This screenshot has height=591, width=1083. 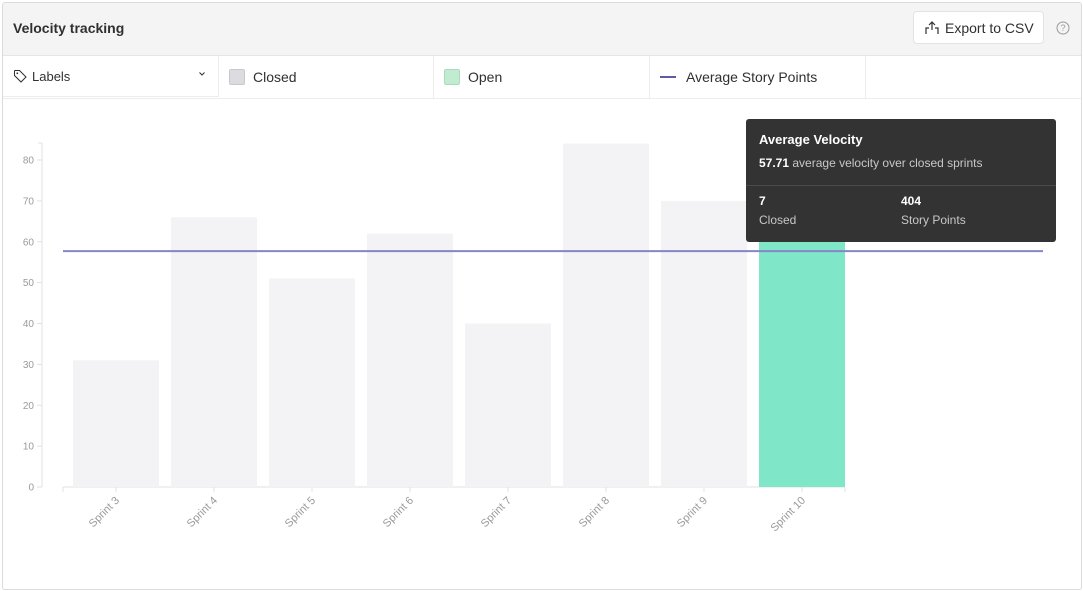 I want to click on y-tick-label: 70, so click(x=29, y=201).